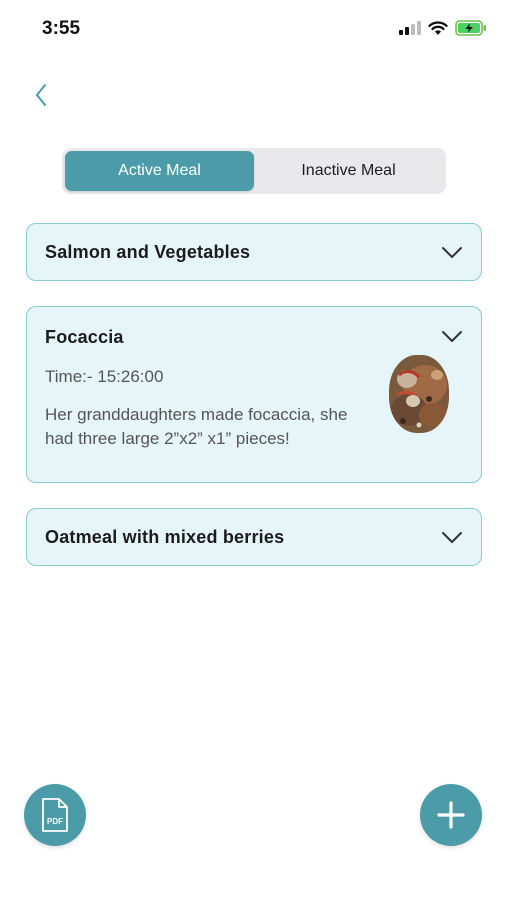 The image size is (507, 900). I want to click on export-pdf-button: PDF, so click(55, 815).